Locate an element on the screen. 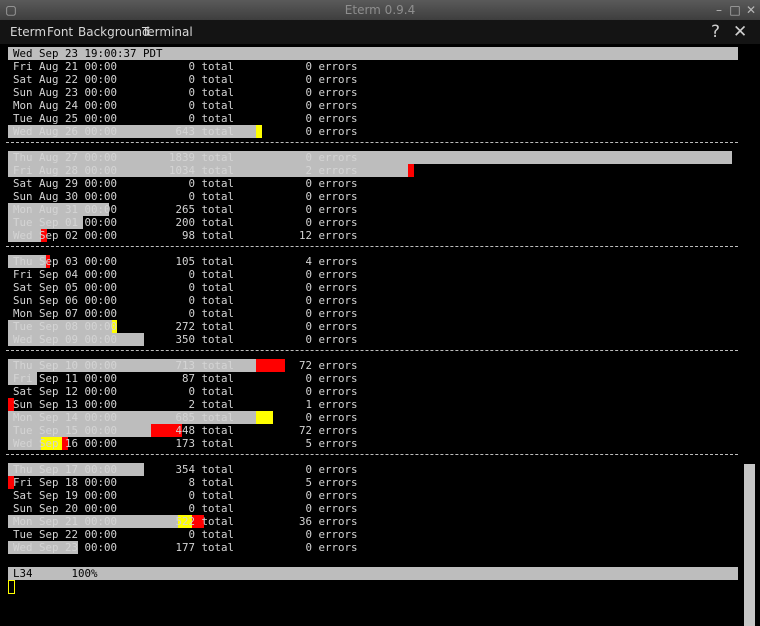 This screenshot has width=760, height=626. table-row: Mon Aug 24 00:00 0 total 0 errors is located at coordinates (373, 105).